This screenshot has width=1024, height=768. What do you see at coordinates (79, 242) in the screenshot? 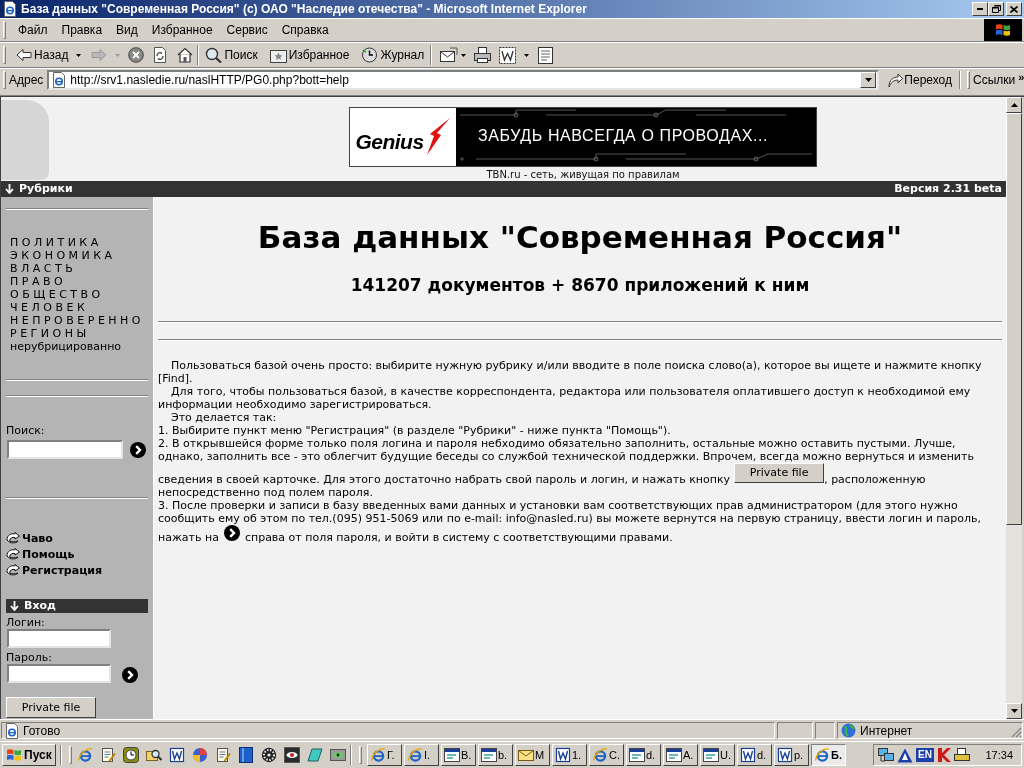
I see `category-link: П О Л И Т И К А` at bounding box center [79, 242].